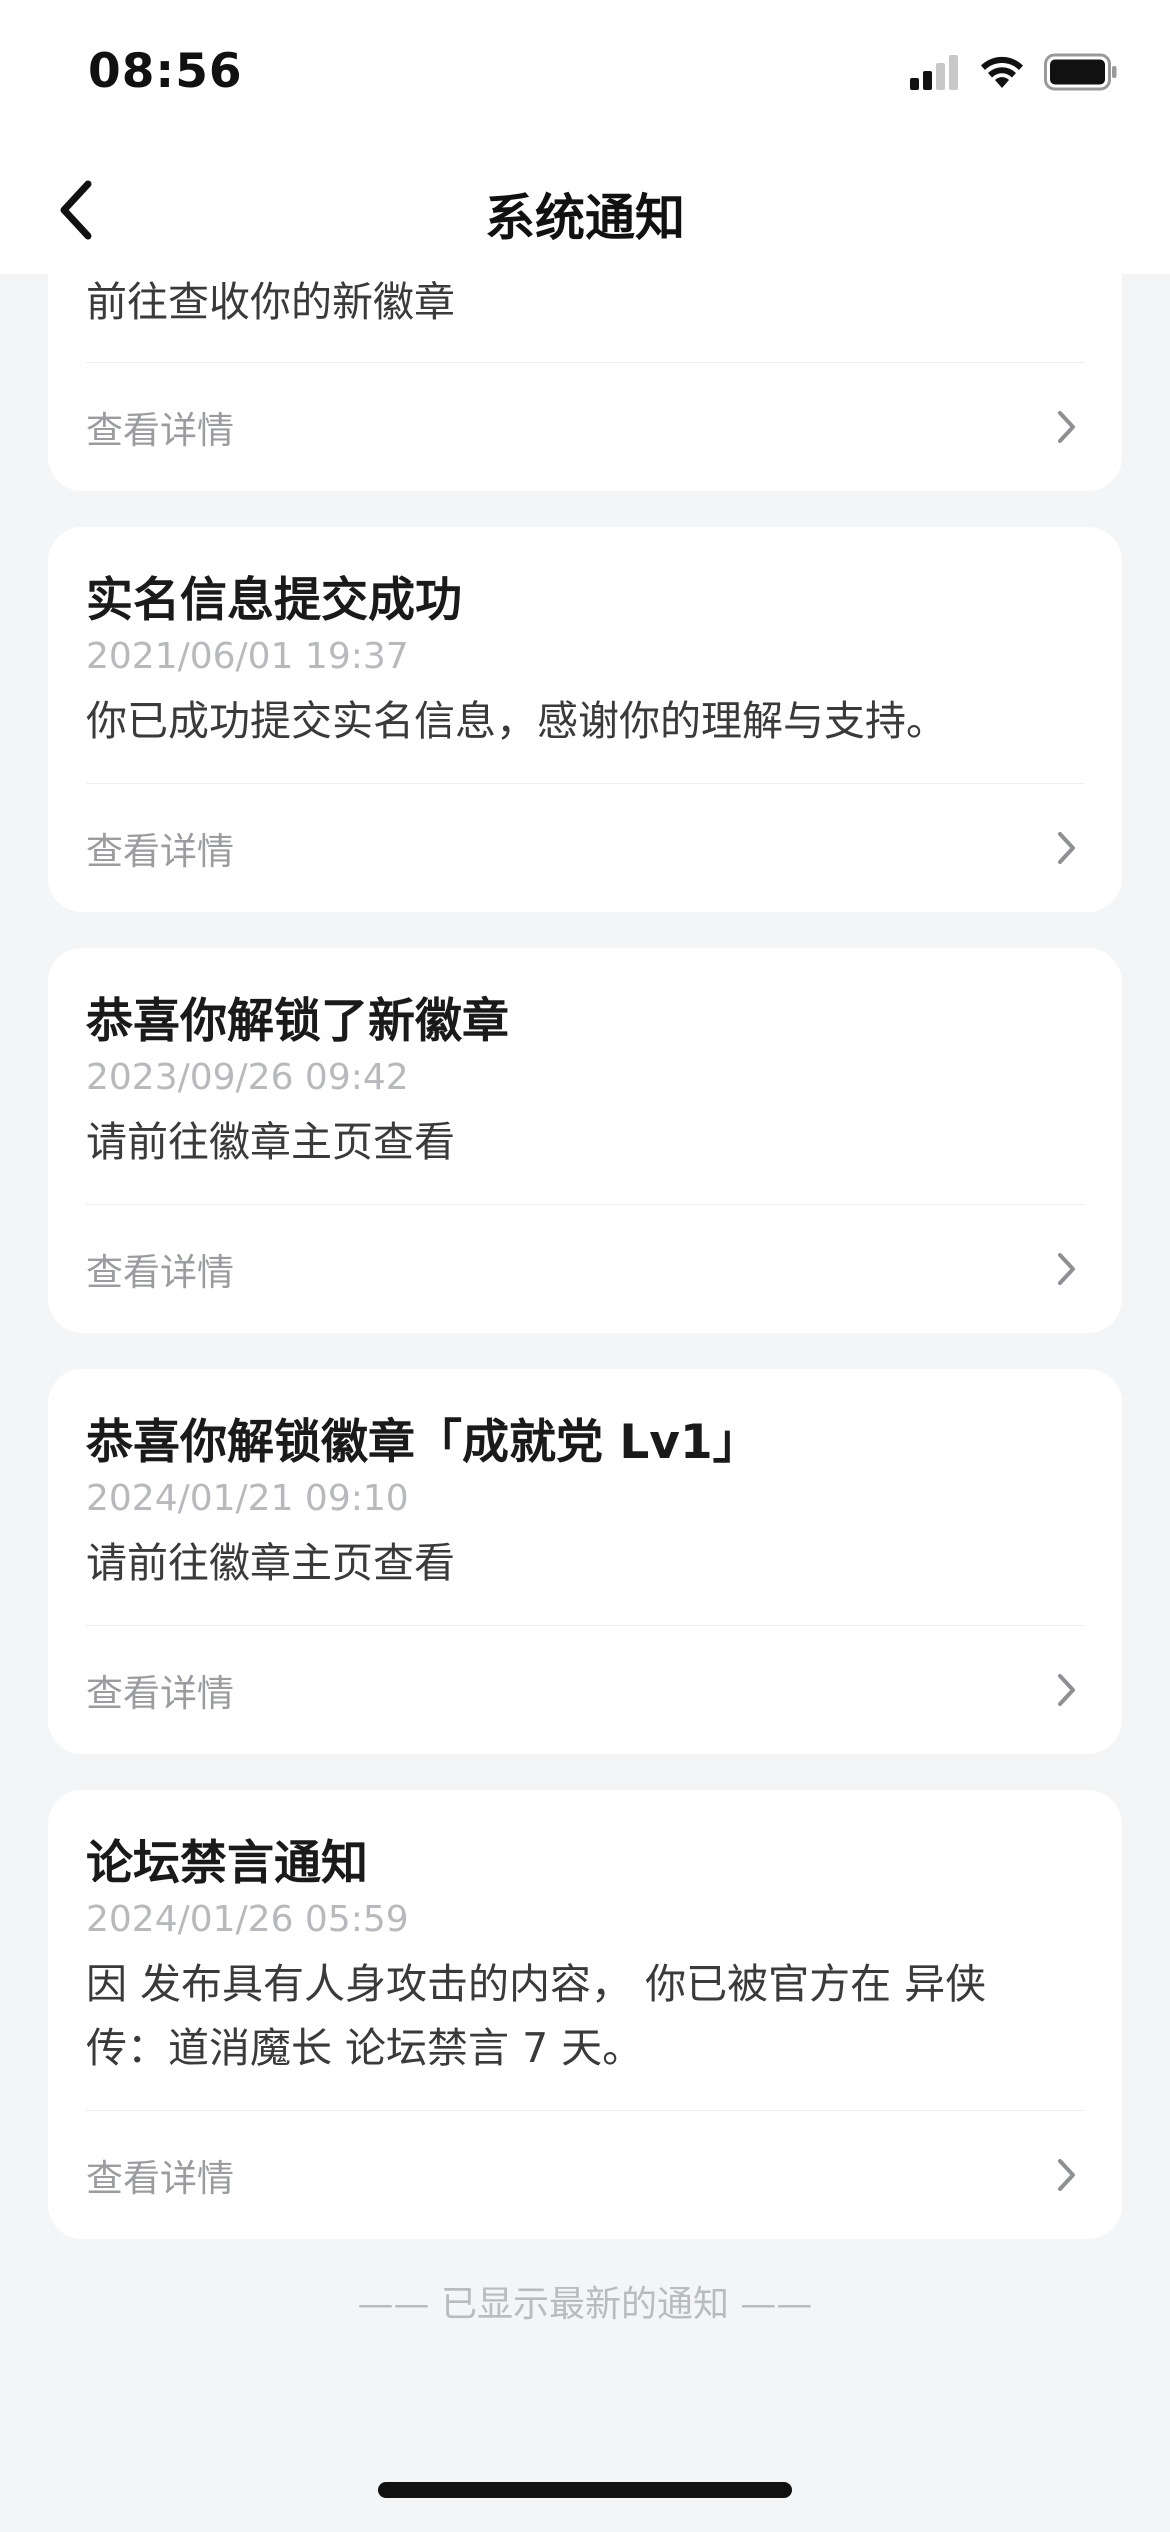 The width and height of the screenshot is (1170, 2532). I want to click on battery-icon, so click(1081, 74).